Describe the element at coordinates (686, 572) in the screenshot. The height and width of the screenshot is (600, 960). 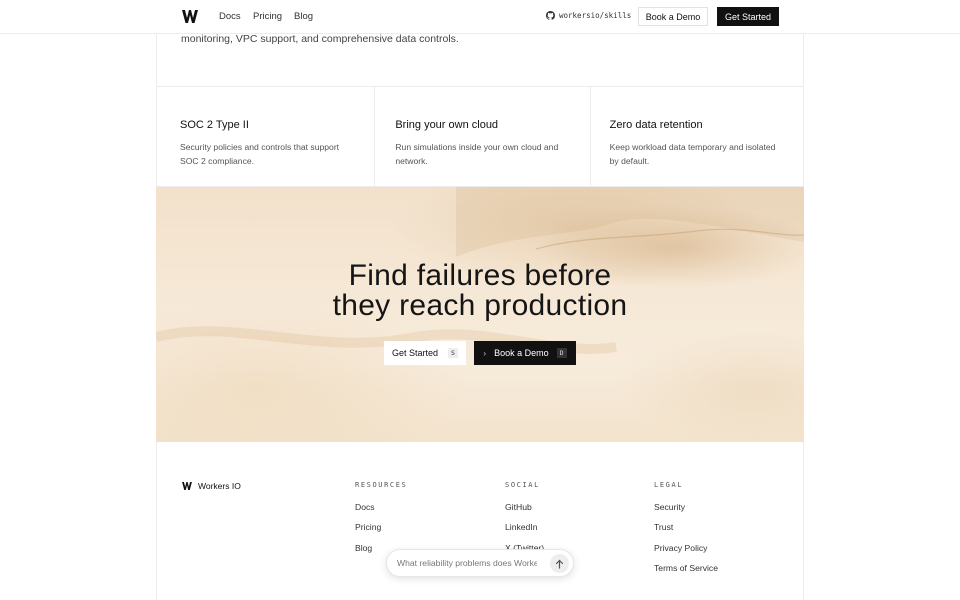
I see `footer-link-terms: Terms of Service` at that location.